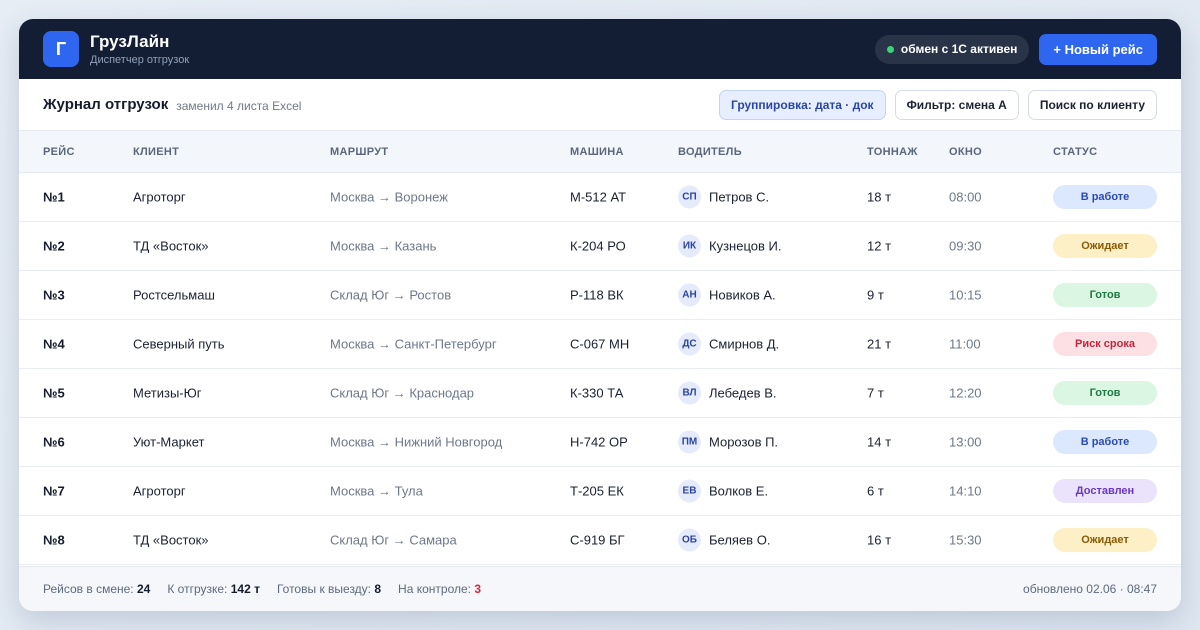 The image size is (1200, 630). I want to click on route: Москва → Нижний Новгород, so click(416, 442).